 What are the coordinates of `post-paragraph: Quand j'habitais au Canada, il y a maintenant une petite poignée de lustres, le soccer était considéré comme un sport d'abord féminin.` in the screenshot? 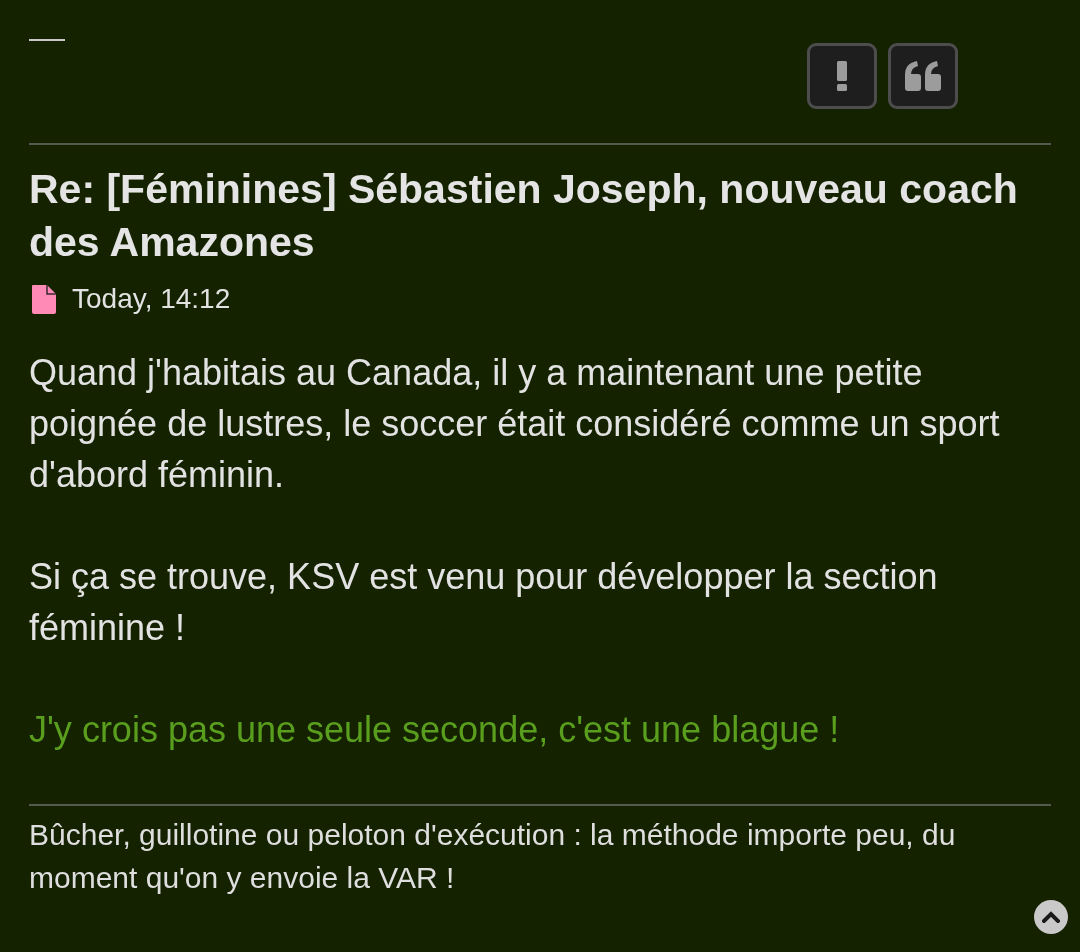 It's located at (515, 424).